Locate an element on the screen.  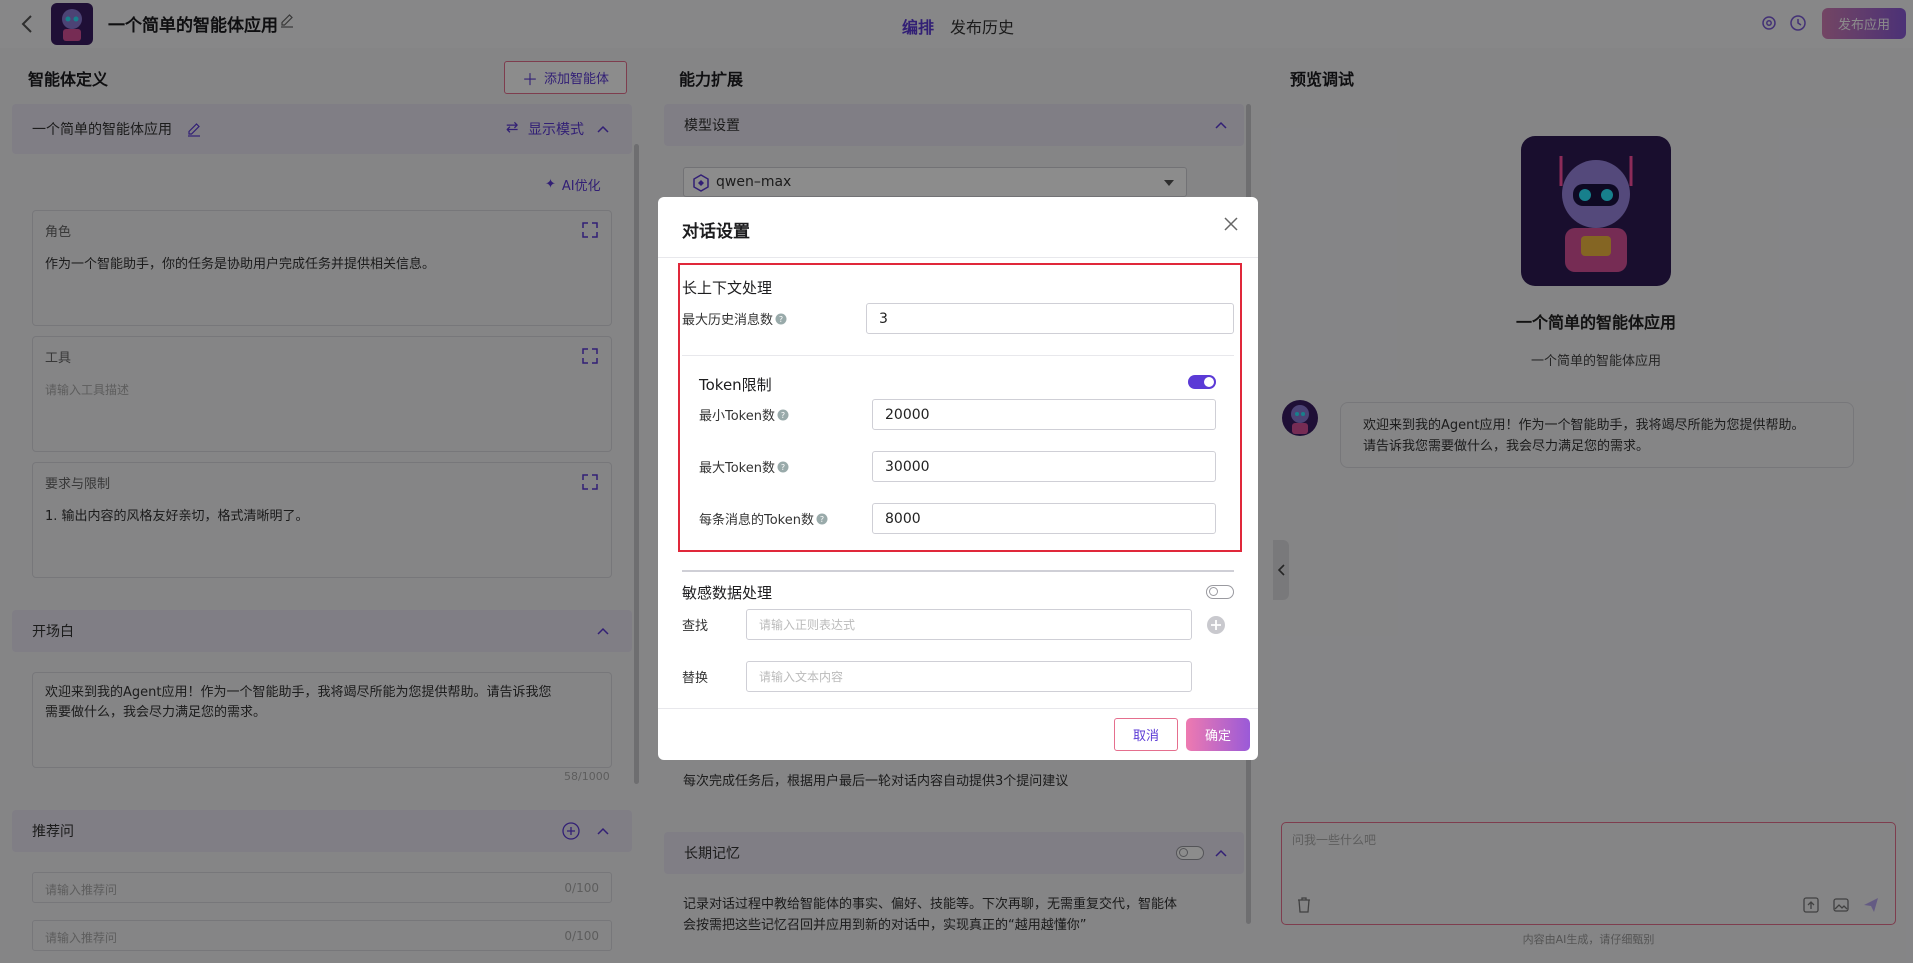
per-message-token-label: 每条消息的Token数 ? is located at coordinates (763, 518).